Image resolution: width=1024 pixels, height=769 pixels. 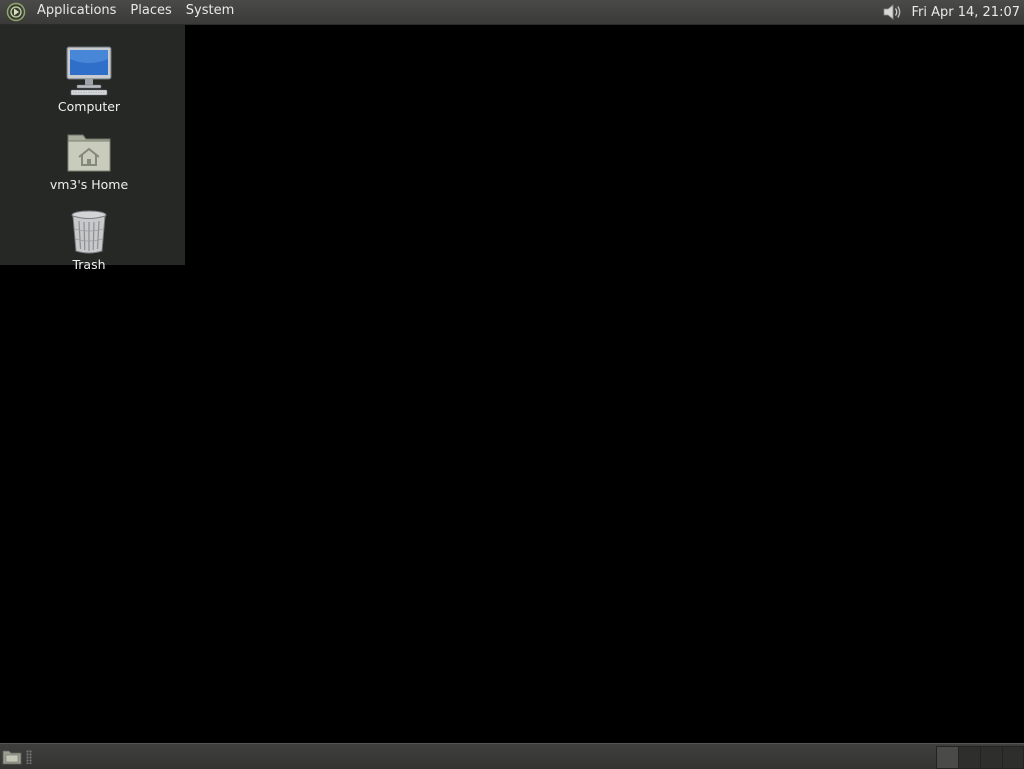 What do you see at coordinates (150, 12) in the screenshot?
I see `places-menu: Places` at bounding box center [150, 12].